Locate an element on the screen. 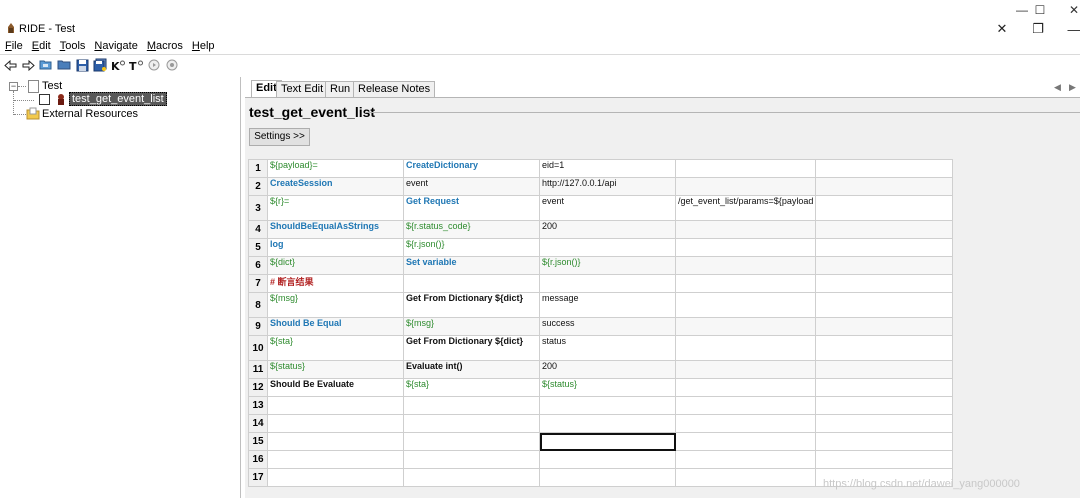  row-number: 15 is located at coordinates (258, 441).